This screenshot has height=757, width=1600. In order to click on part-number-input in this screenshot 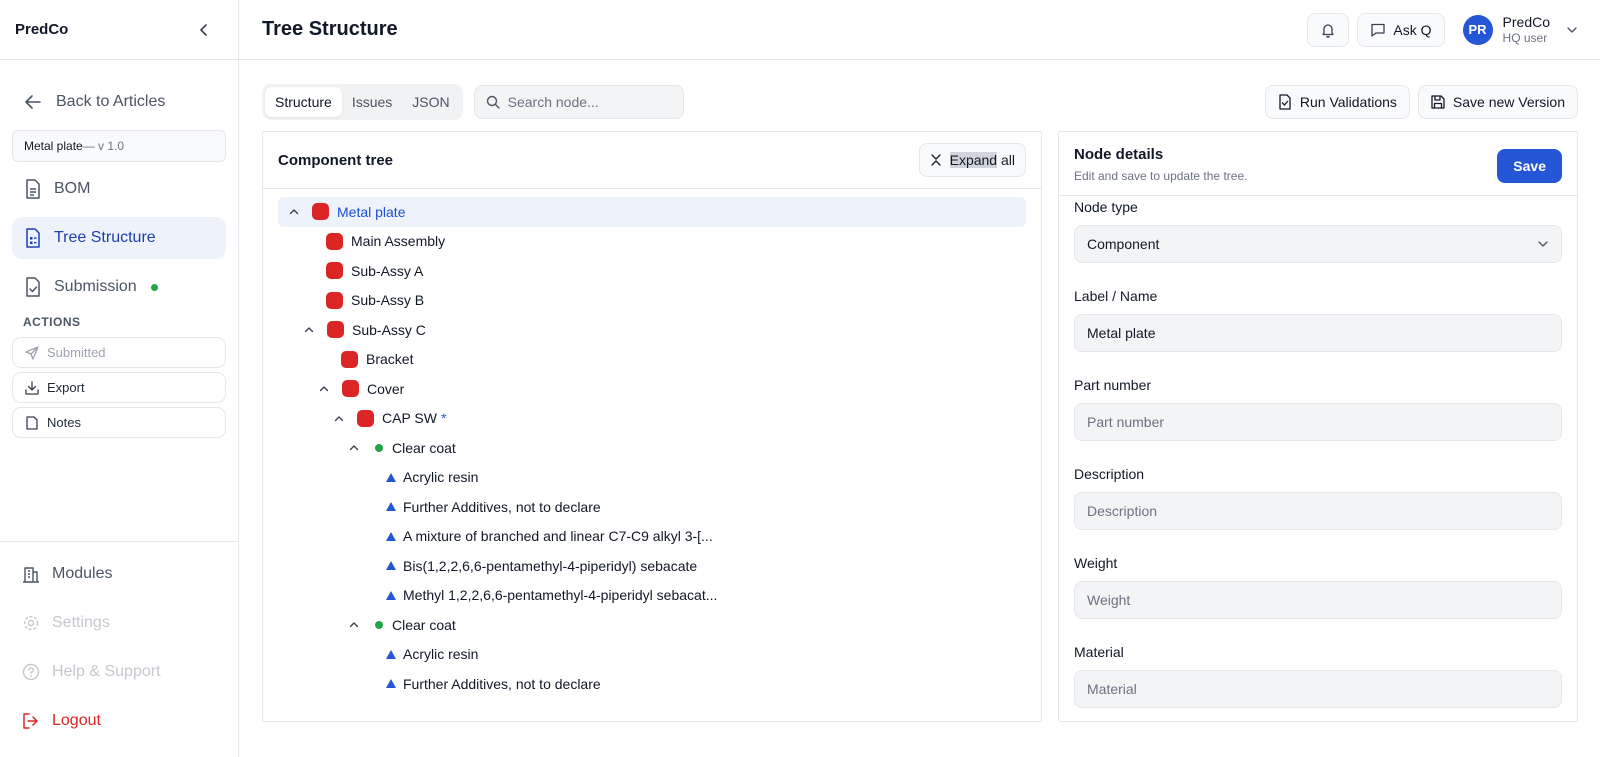, I will do `click(1318, 422)`.